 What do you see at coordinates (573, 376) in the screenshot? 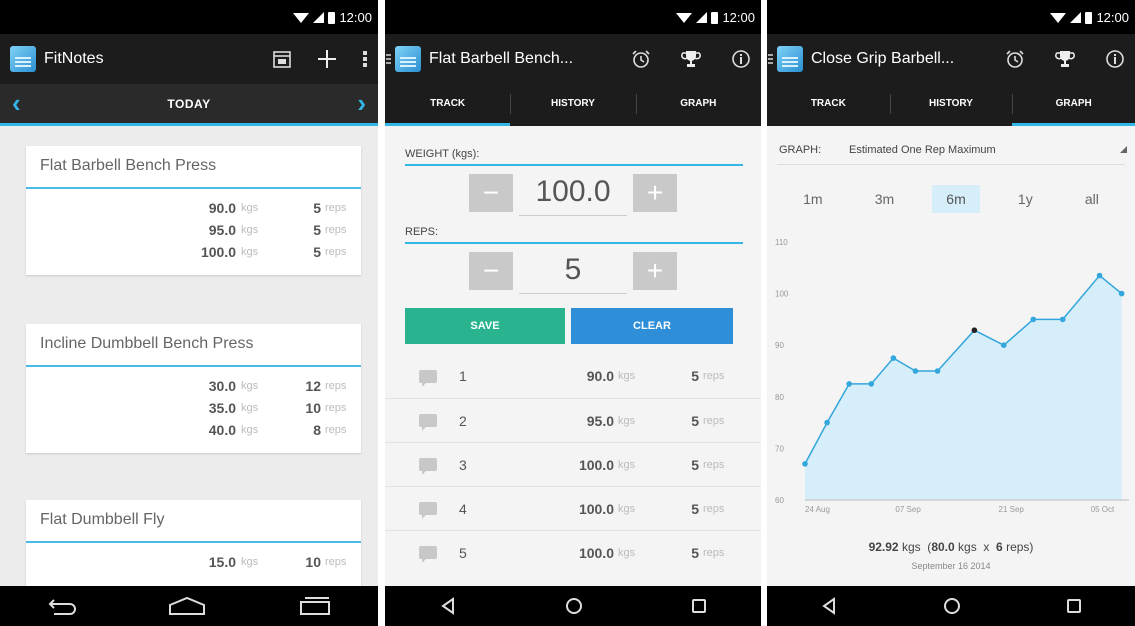
I see `set-row: 1 90.0 kgs 5 reps` at bounding box center [573, 376].